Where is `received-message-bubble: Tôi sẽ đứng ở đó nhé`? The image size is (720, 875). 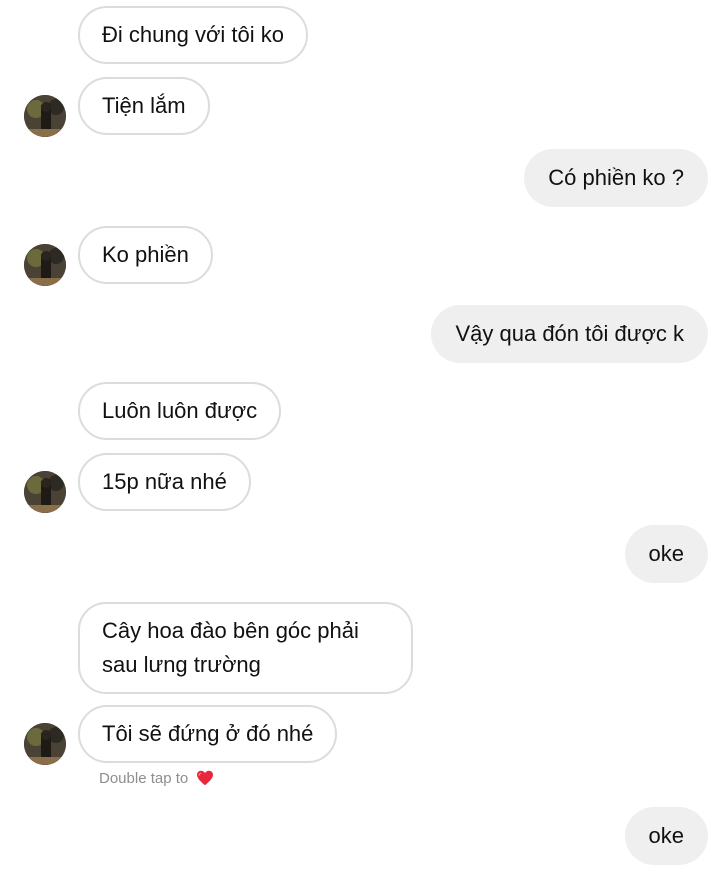
received-message-bubble: Tôi sẽ đứng ở đó nhé is located at coordinates (208, 734).